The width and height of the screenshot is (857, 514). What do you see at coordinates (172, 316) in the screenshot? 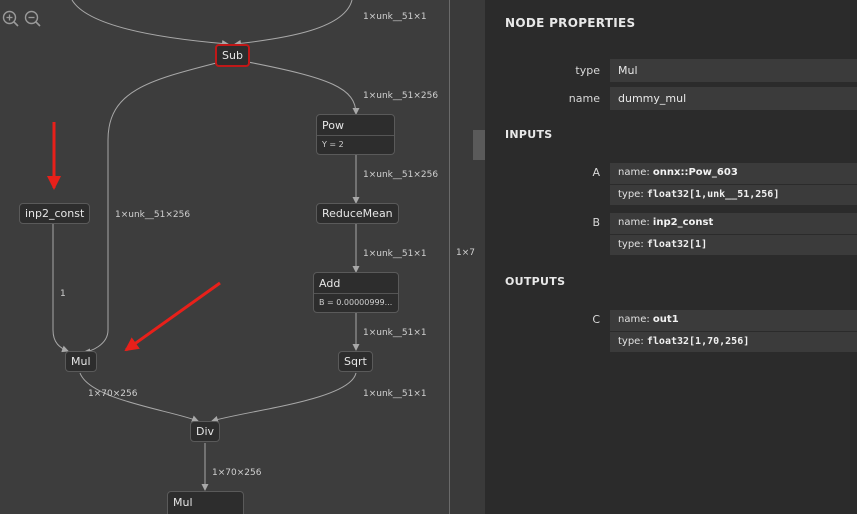
I see `red-arrow-diagonal` at bounding box center [172, 316].